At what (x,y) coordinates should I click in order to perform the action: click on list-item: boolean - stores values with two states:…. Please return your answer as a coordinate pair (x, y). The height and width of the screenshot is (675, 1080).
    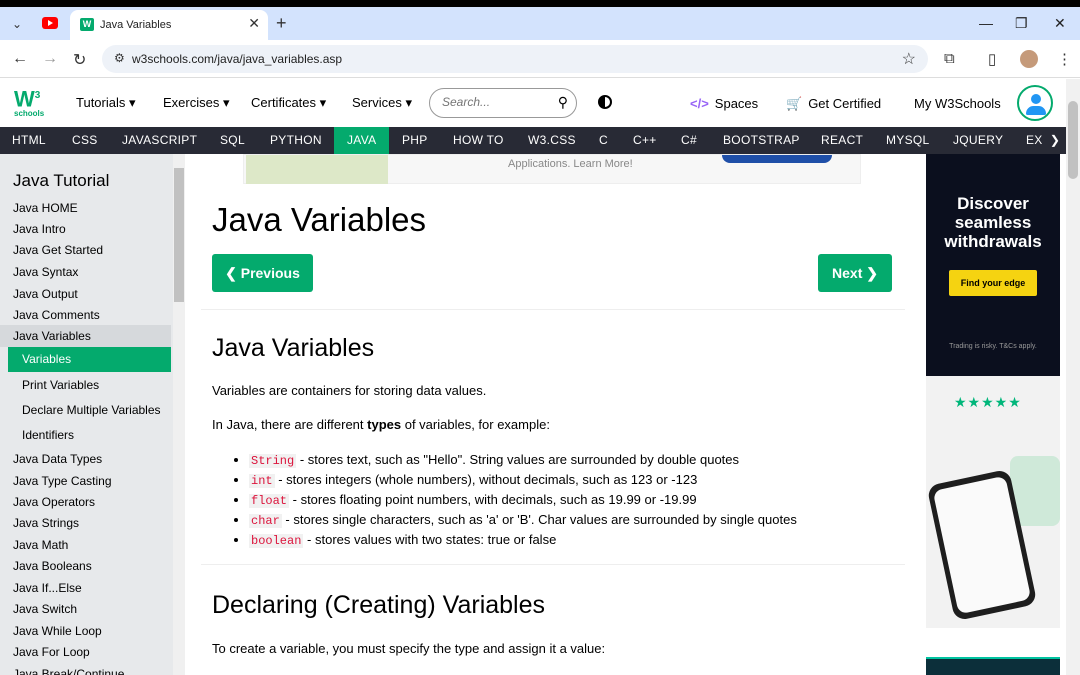
    Looking at the image, I should click on (523, 540).